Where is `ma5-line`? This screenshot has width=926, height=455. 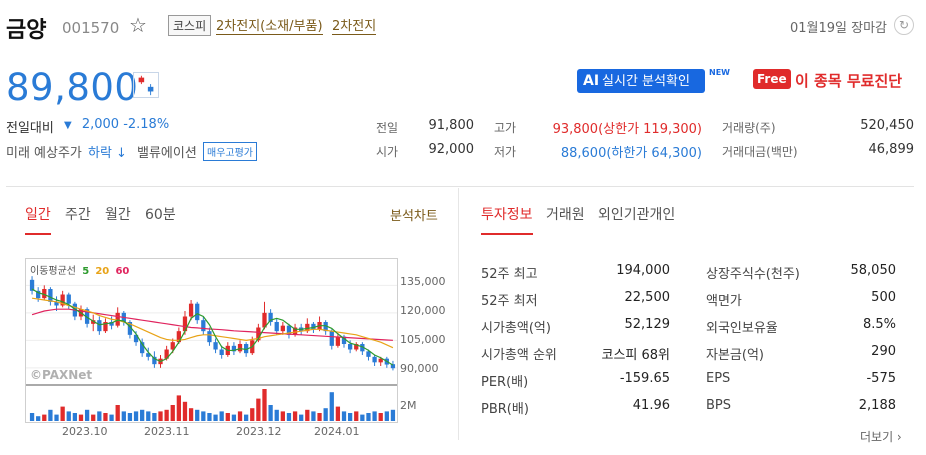
ma5-line is located at coordinates (212, 327).